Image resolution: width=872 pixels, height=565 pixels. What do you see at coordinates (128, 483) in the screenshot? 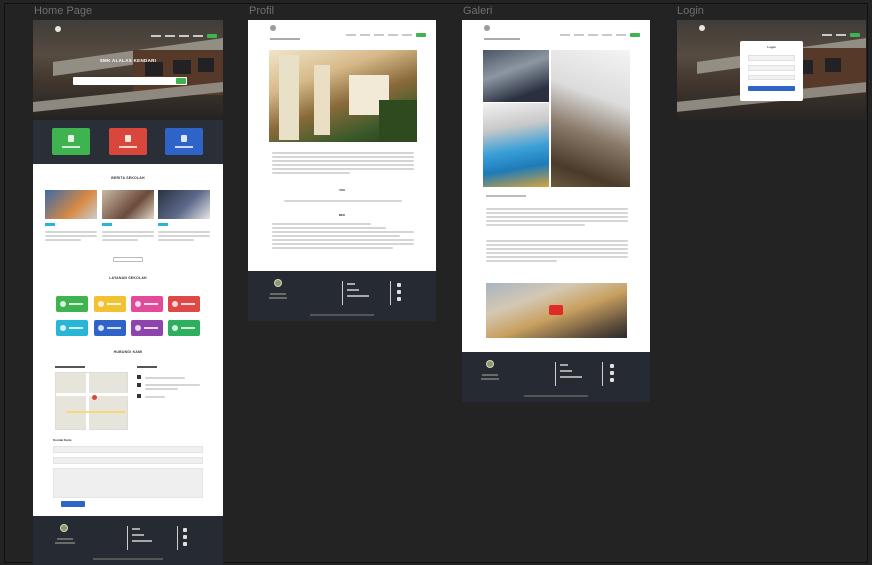
I see `contact-message-textarea` at bounding box center [128, 483].